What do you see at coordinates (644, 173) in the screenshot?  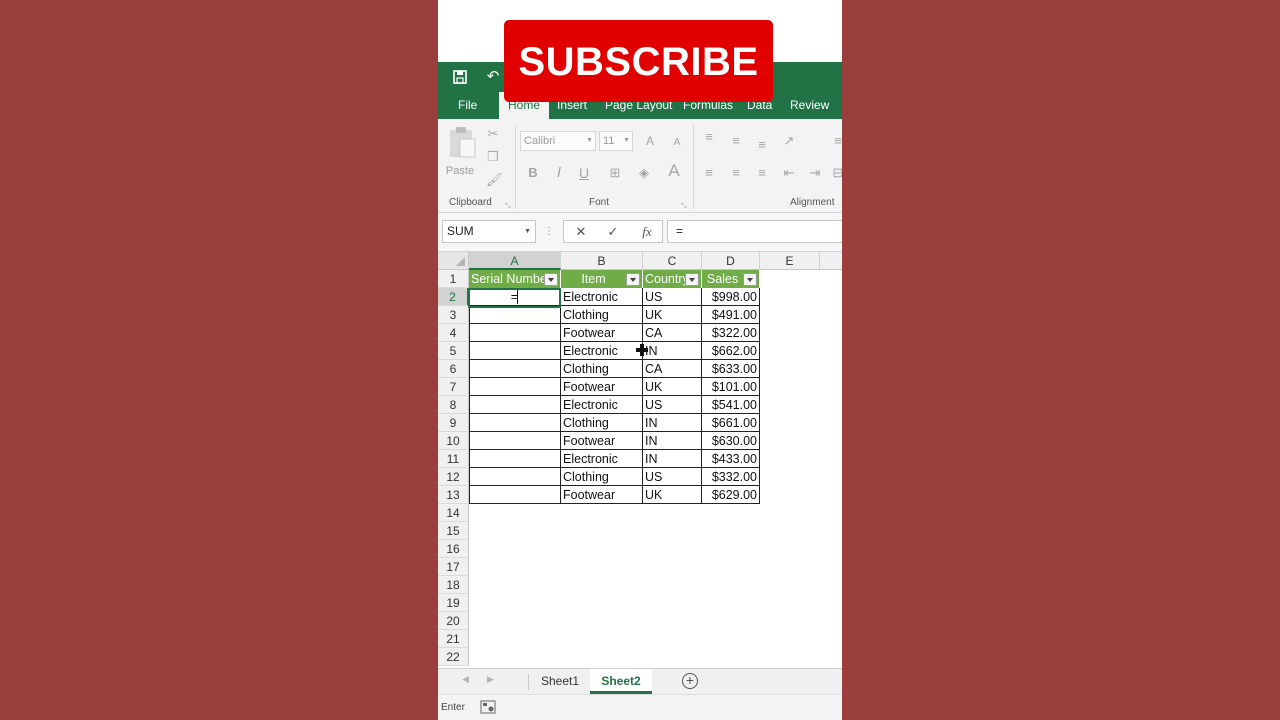 I see `fill-color-icon: ◈` at bounding box center [644, 173].